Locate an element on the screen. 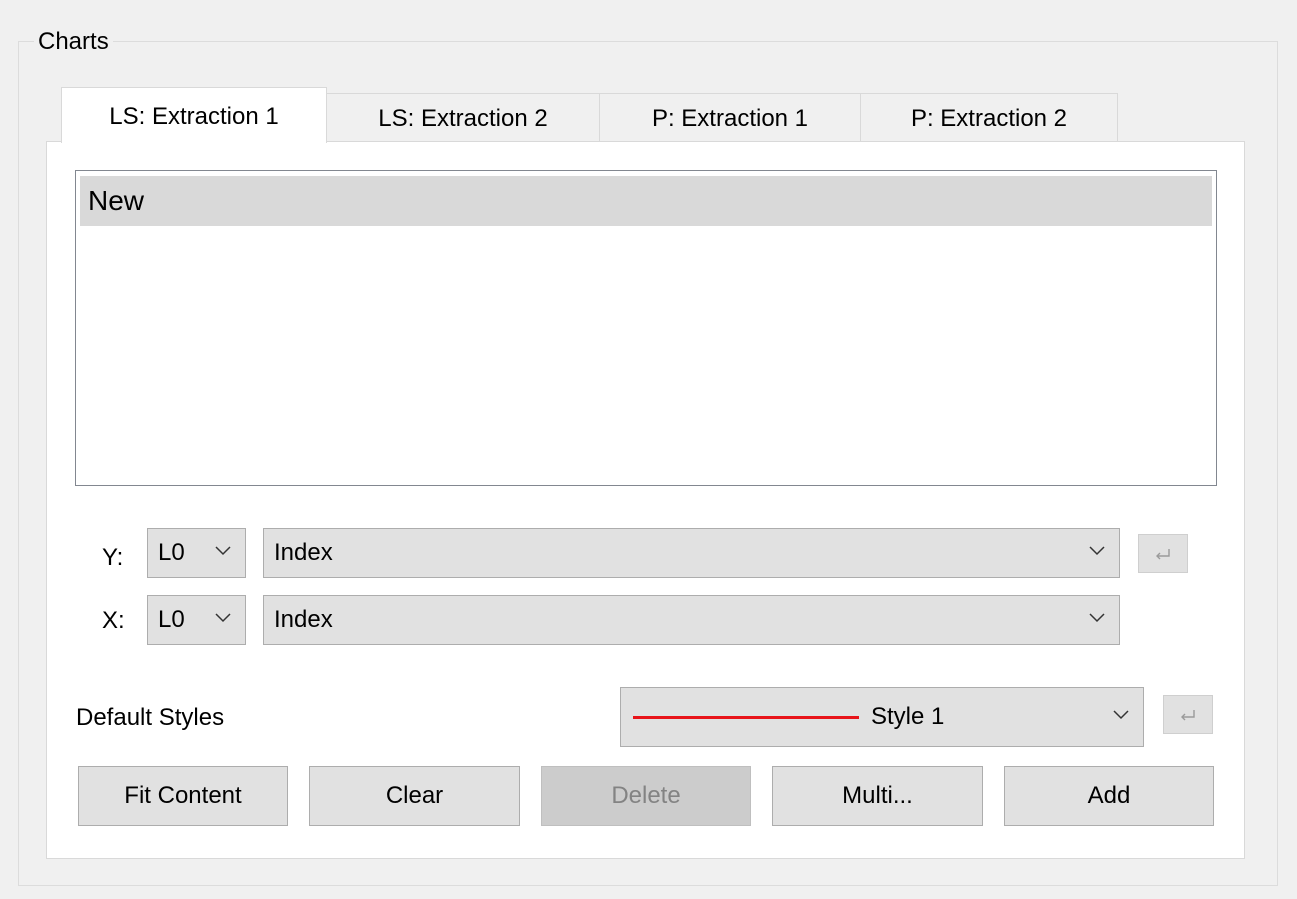 The width and height of the screenshot is (1297, 899). tab-ls-extraction-2: LS: Extraction 2 is located at coordinates (463, 117).